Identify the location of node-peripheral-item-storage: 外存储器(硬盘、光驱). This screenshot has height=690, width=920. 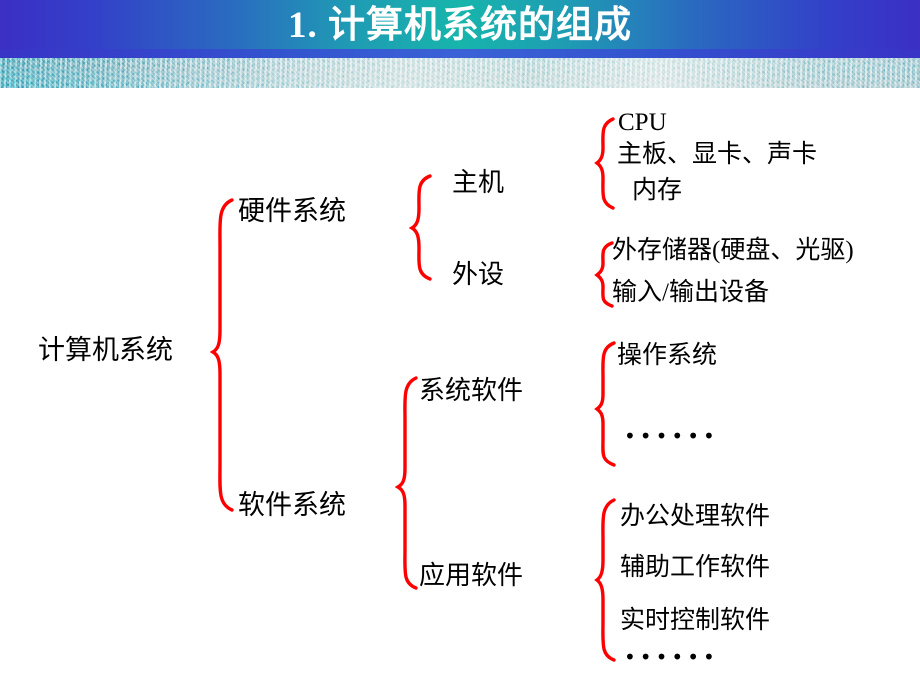
(733, 250).